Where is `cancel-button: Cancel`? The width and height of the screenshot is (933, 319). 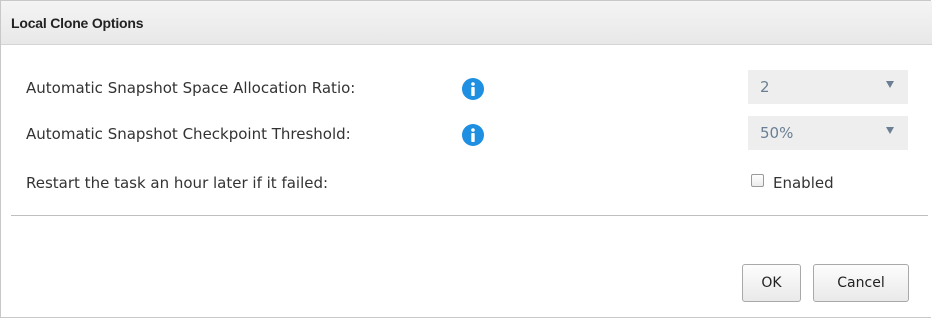 cancel-button: Cancel is located at coordinates (861, 283).